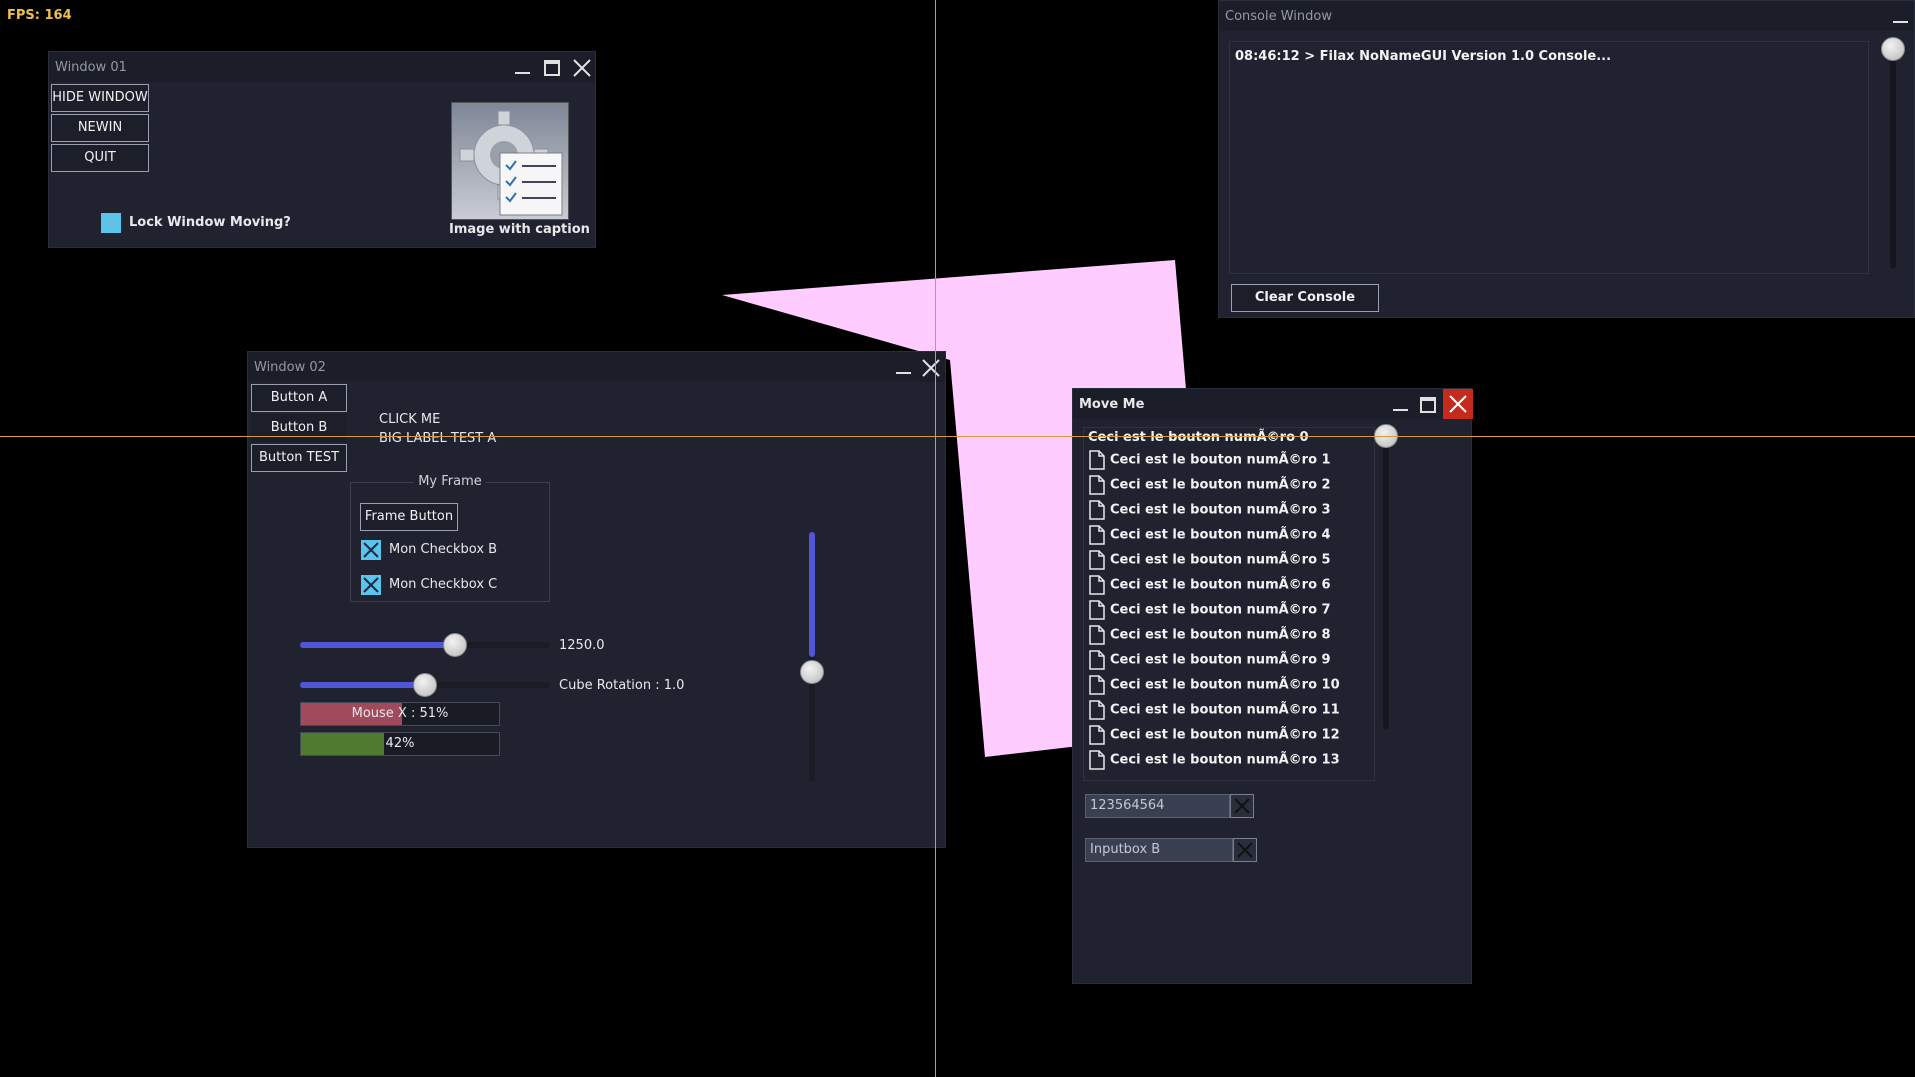 The image size is (1915, 1077). What do you see at coordinates (1220, 560) in the screenshot?
I see `list-item-label: Ceci est le bouton numÃ©ro 5` at bounding box center [1220, 560].